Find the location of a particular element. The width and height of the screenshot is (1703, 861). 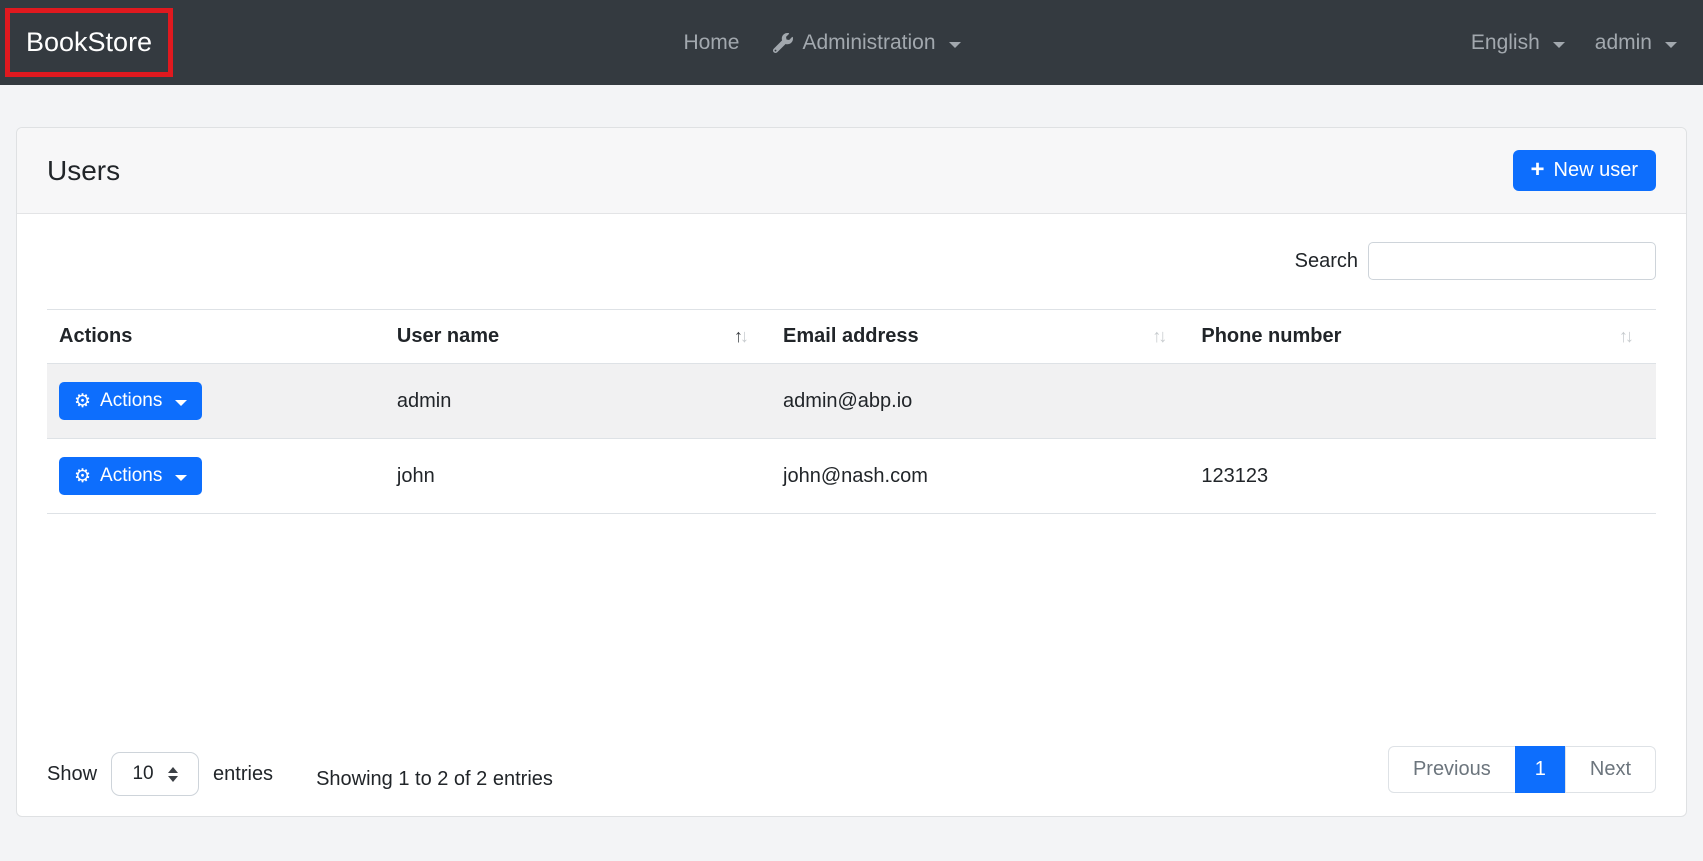

brand-link: BookStore is located at coordinates (89, 42).